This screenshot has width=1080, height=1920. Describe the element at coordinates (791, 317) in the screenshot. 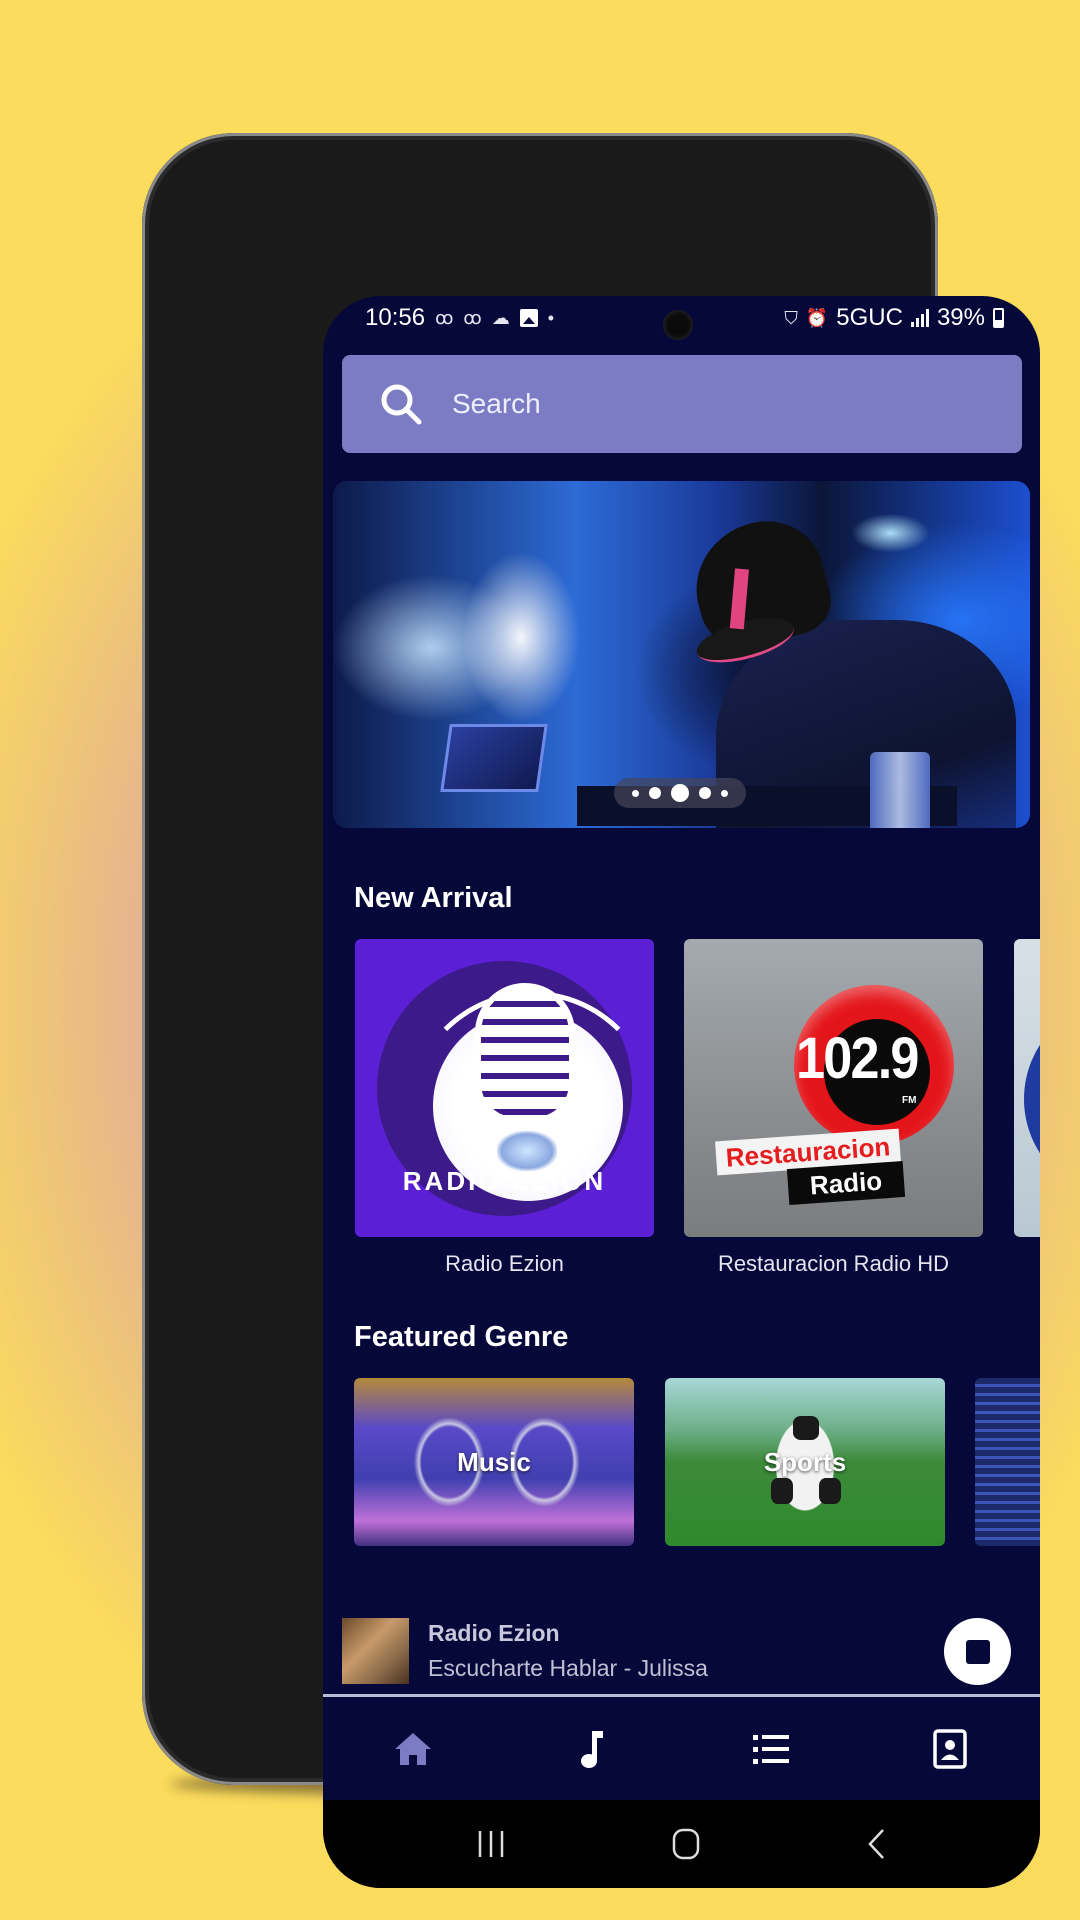

I see `data-saver-icon: ⛉` at that location.